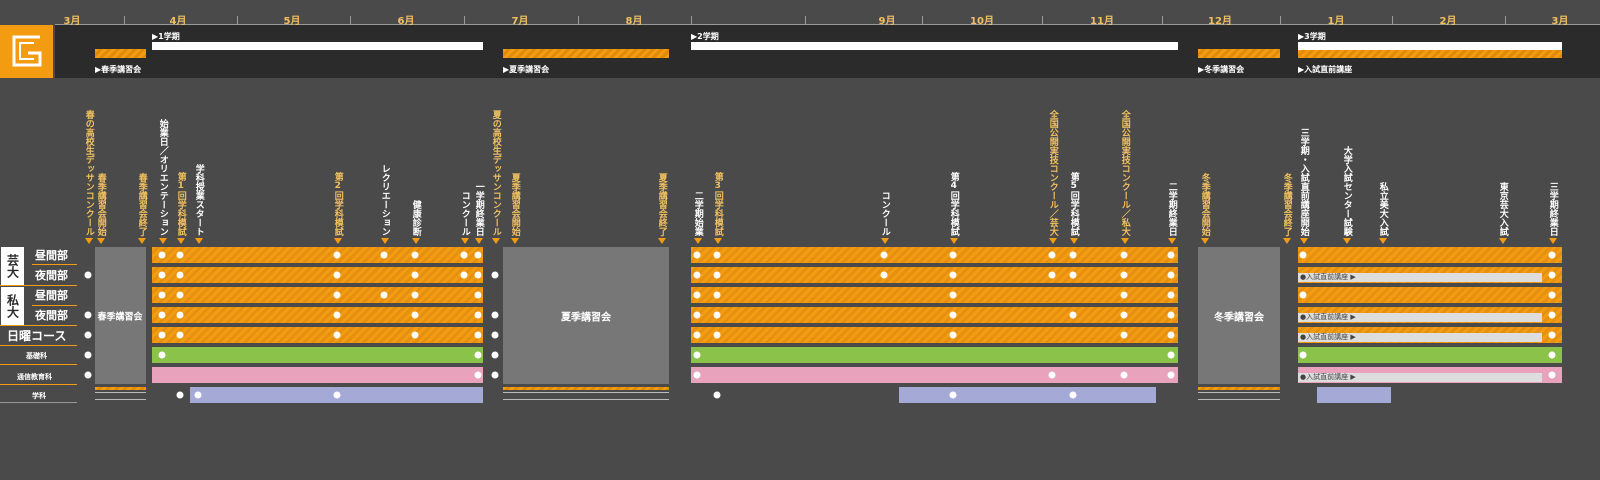 Image resolution: width=1600 pixels, height=480 pixels. I want to click on sunday-course-label: 日曜コース, so click(37, 336).